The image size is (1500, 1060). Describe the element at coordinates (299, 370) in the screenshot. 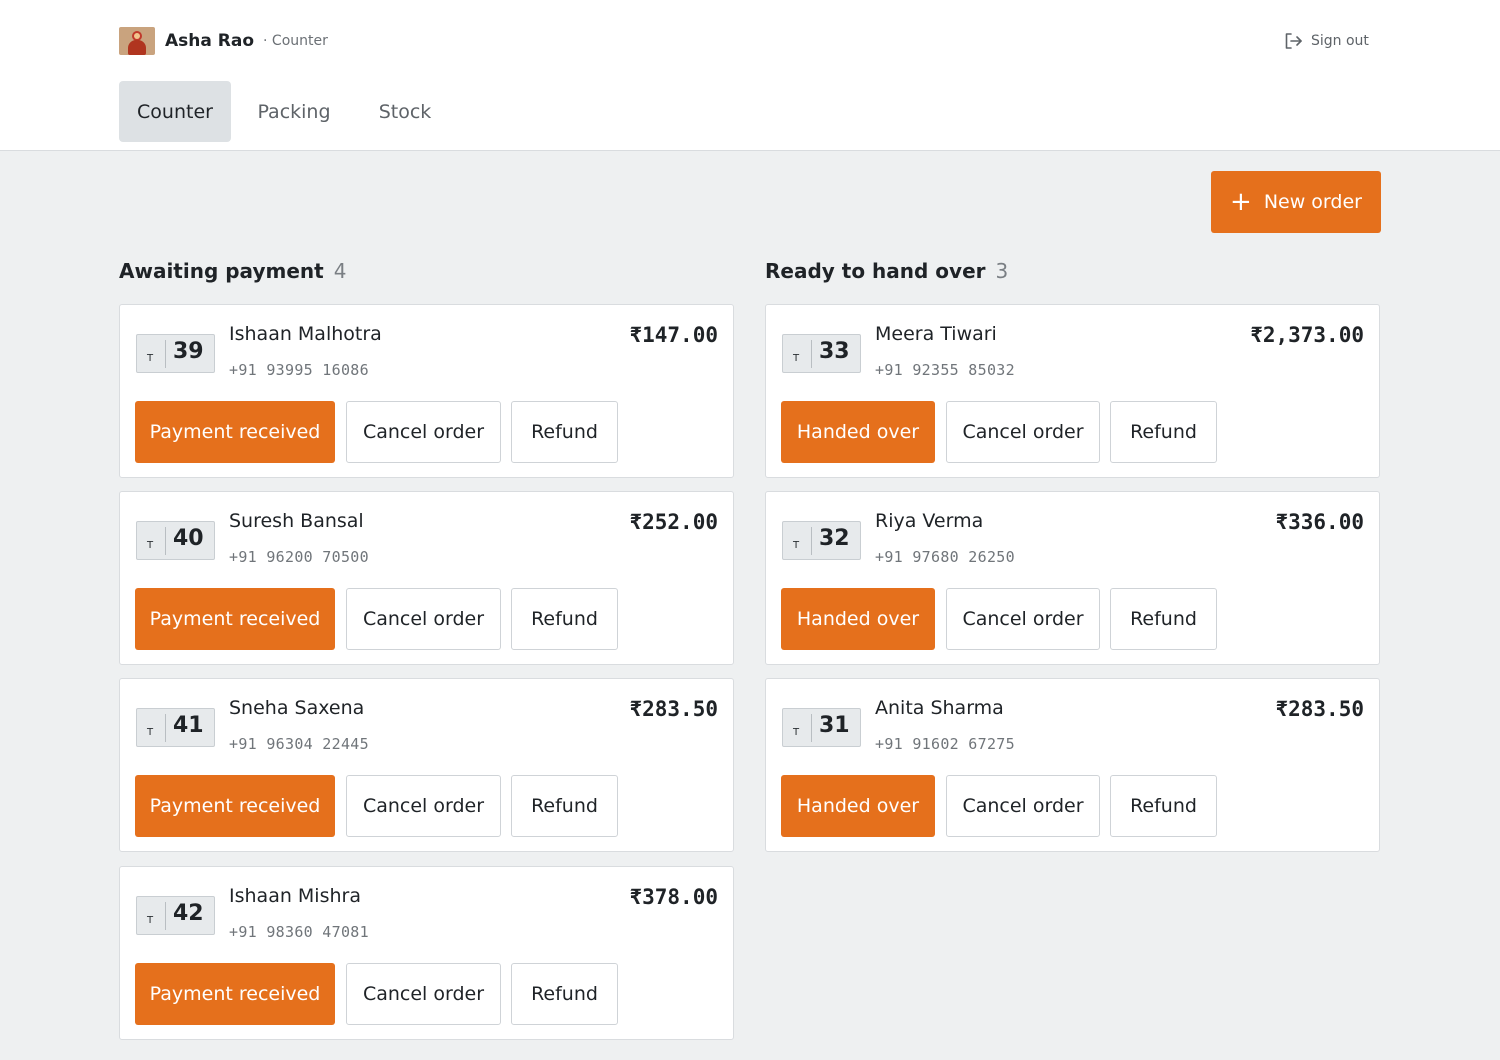

I see `customer-phone: +91 93995 16086` at that location.